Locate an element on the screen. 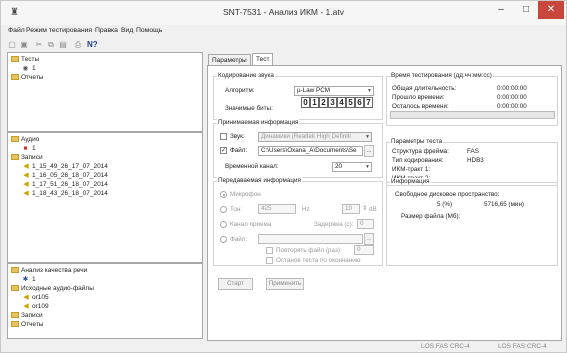  tone-level-input: 10 is located at coordinates (351, 209).